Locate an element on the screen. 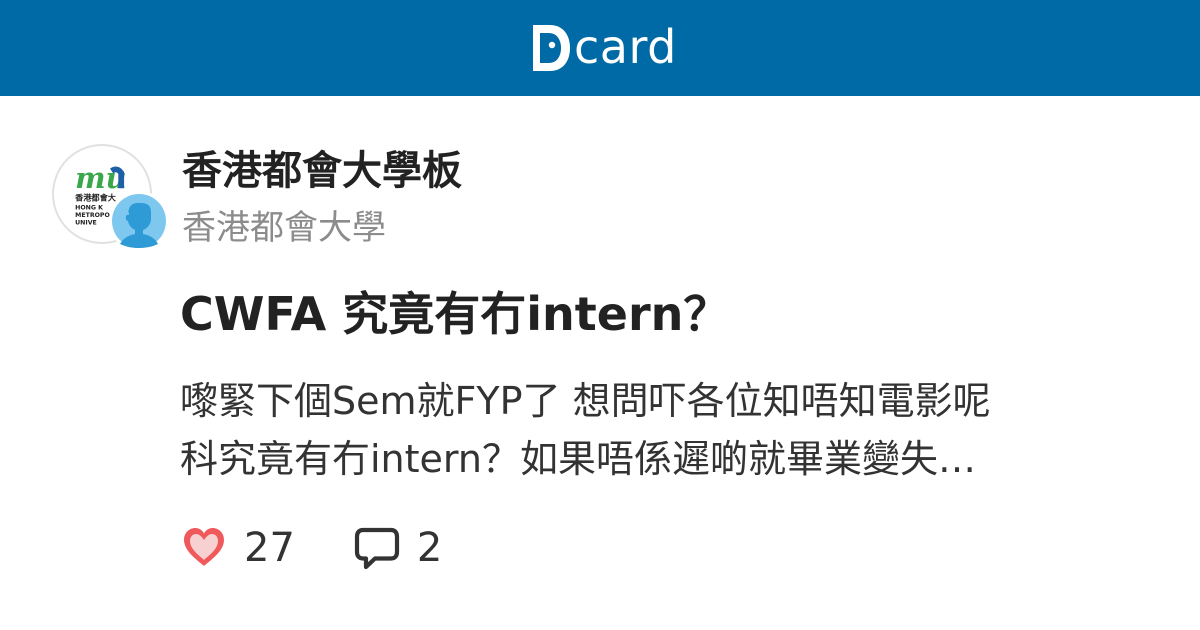  like-count: 27 is located at coordinates (269, 548).